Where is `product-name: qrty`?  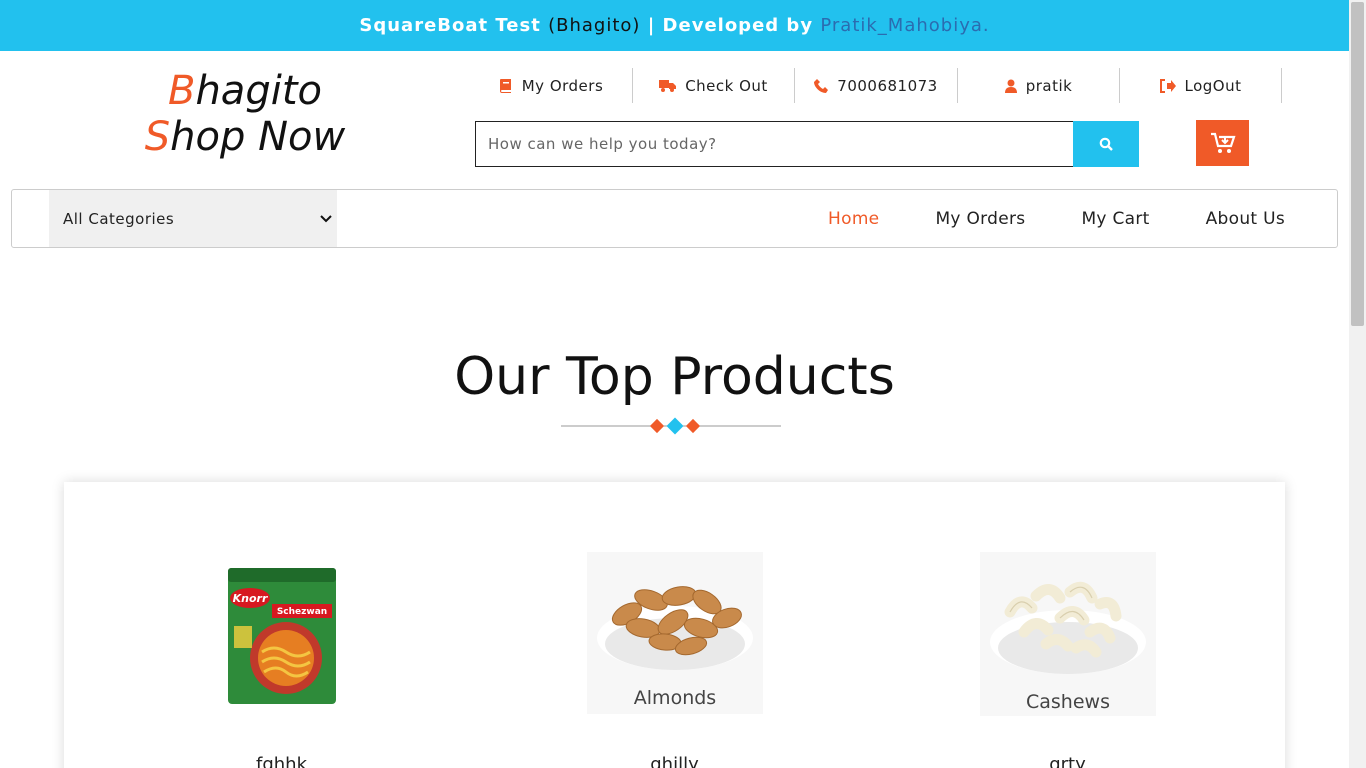
product-name: qrty is located at coordinates (1067, 761).